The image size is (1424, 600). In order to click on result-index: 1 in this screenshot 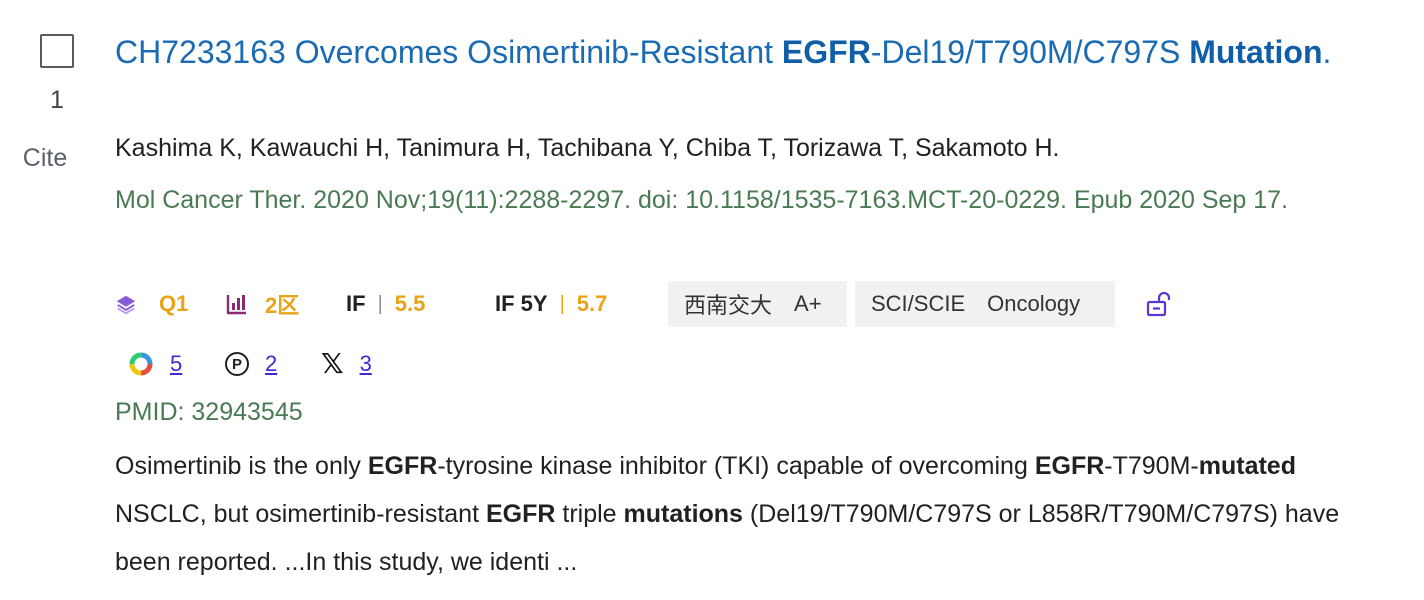, I will do `click(57, 100)`.